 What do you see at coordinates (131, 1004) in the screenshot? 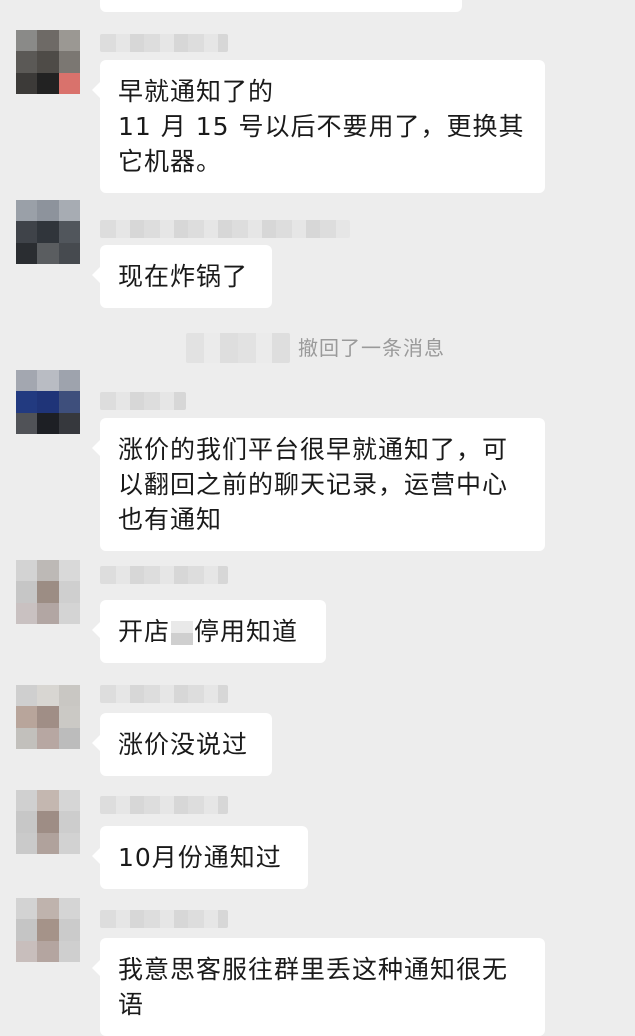
I see `message-text: 语` at bounding box center [131, 1004].